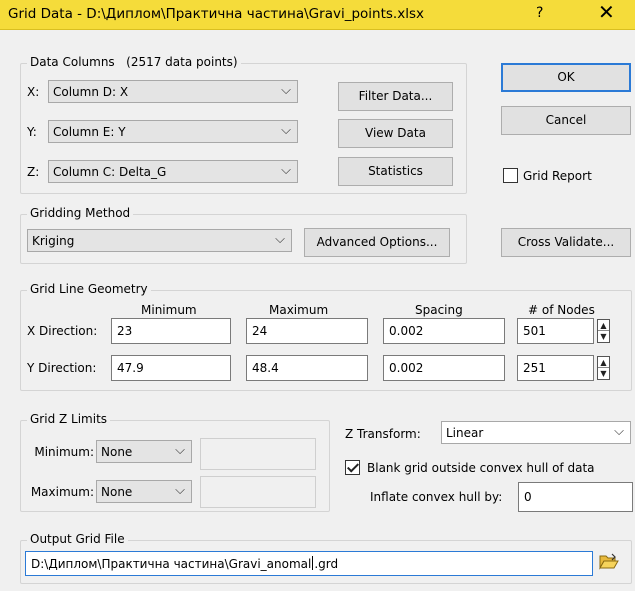  I want to click on x-column-prefix: X:, so click(33, 92).